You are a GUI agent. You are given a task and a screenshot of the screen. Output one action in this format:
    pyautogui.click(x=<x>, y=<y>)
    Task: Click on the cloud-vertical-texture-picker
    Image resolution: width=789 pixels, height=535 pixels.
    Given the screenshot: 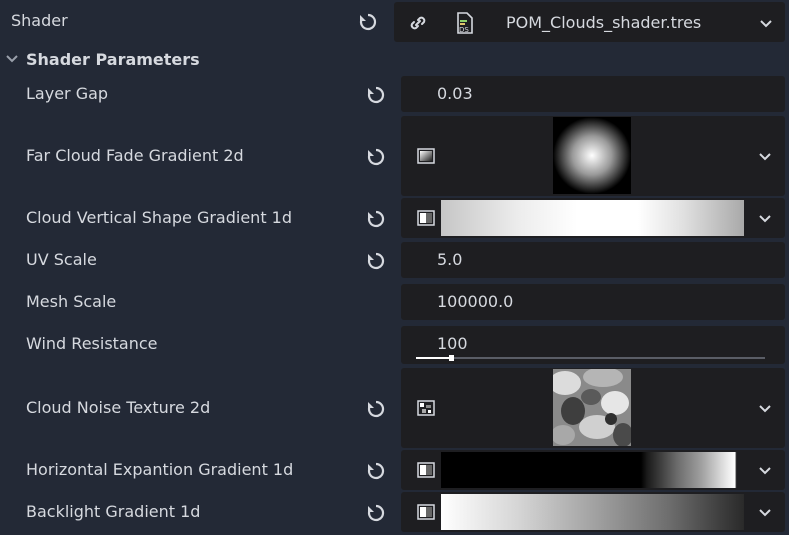 What is the action you would take?
    pyautogui.click(x=593, y=218)
    